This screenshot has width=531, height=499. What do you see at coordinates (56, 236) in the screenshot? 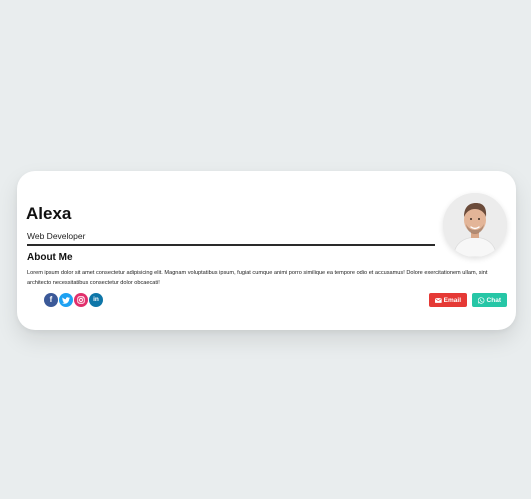
I see `profile-role: Web Developer` at bounding box center [56, 236].